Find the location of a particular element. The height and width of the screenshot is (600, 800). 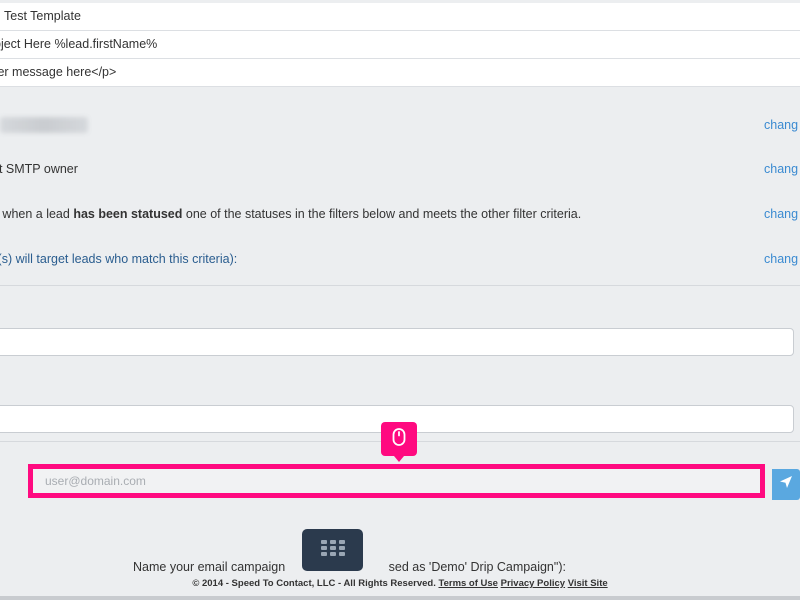

smtp-owner-text: nt SMTP owner is located at coordinates (39, 169).